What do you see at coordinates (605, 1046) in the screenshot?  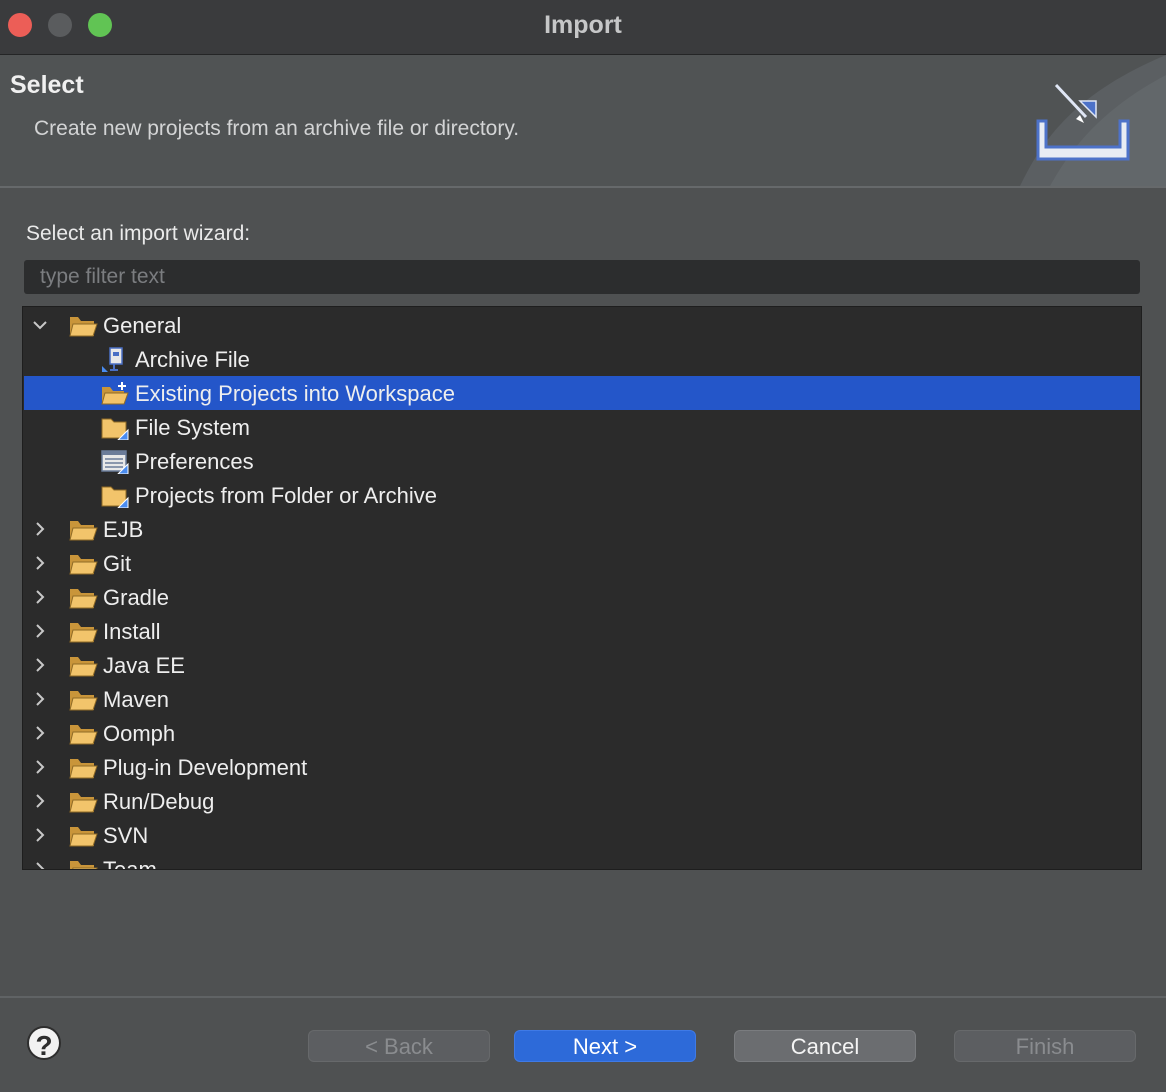 I see `next-button: Next >` at bounding box center [605, 1046].